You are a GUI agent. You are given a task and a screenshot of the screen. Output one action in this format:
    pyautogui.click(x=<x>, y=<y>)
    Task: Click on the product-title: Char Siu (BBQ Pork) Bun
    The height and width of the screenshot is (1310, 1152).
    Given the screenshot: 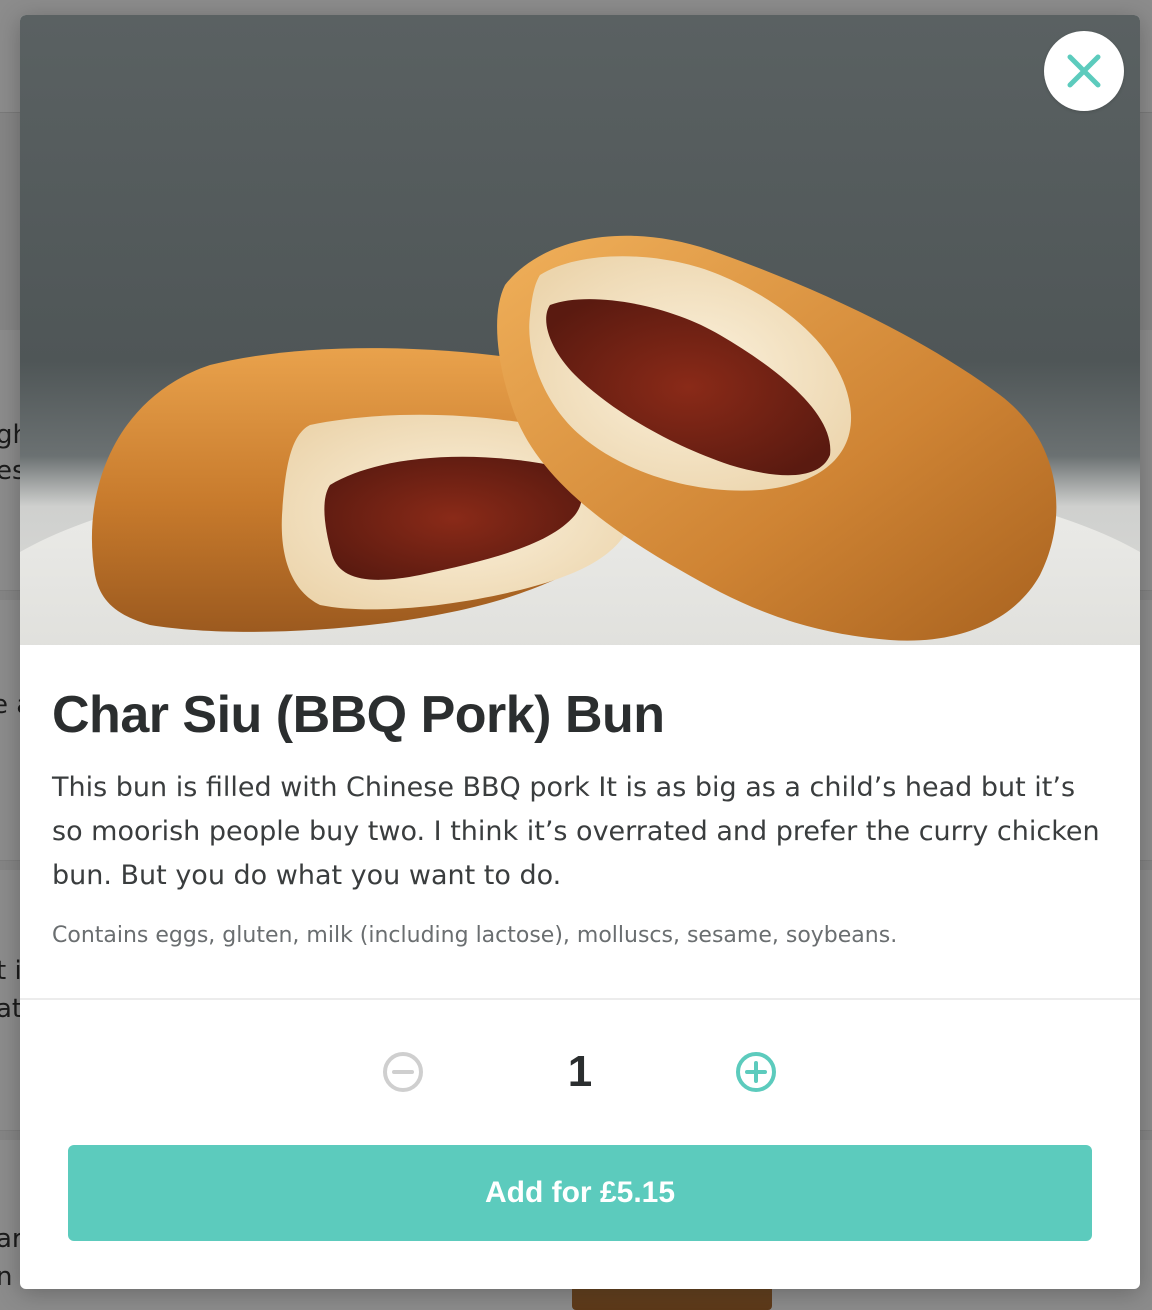 What is the action you would take?
    pyautogui.click(x=358, y=715)
    